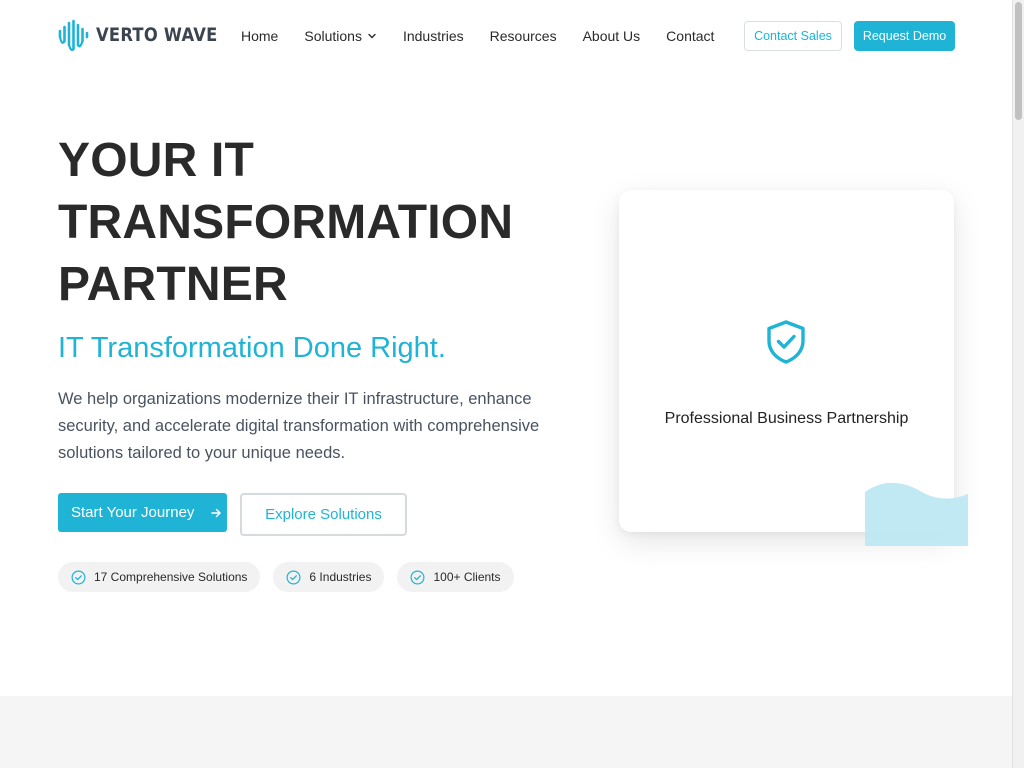 This screenshot has width=1024, height=768. Describe the element at coordinates (133, 512) in the screenshot. I see `start-journey-label: Start Your Journey` at that location.